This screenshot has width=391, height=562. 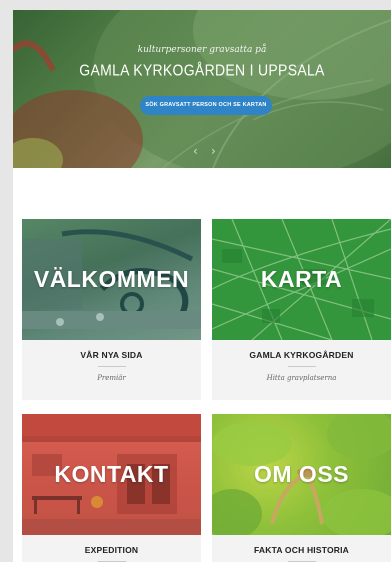 I want to click on slider-next-icon: ›, so click(x=213, y=151).